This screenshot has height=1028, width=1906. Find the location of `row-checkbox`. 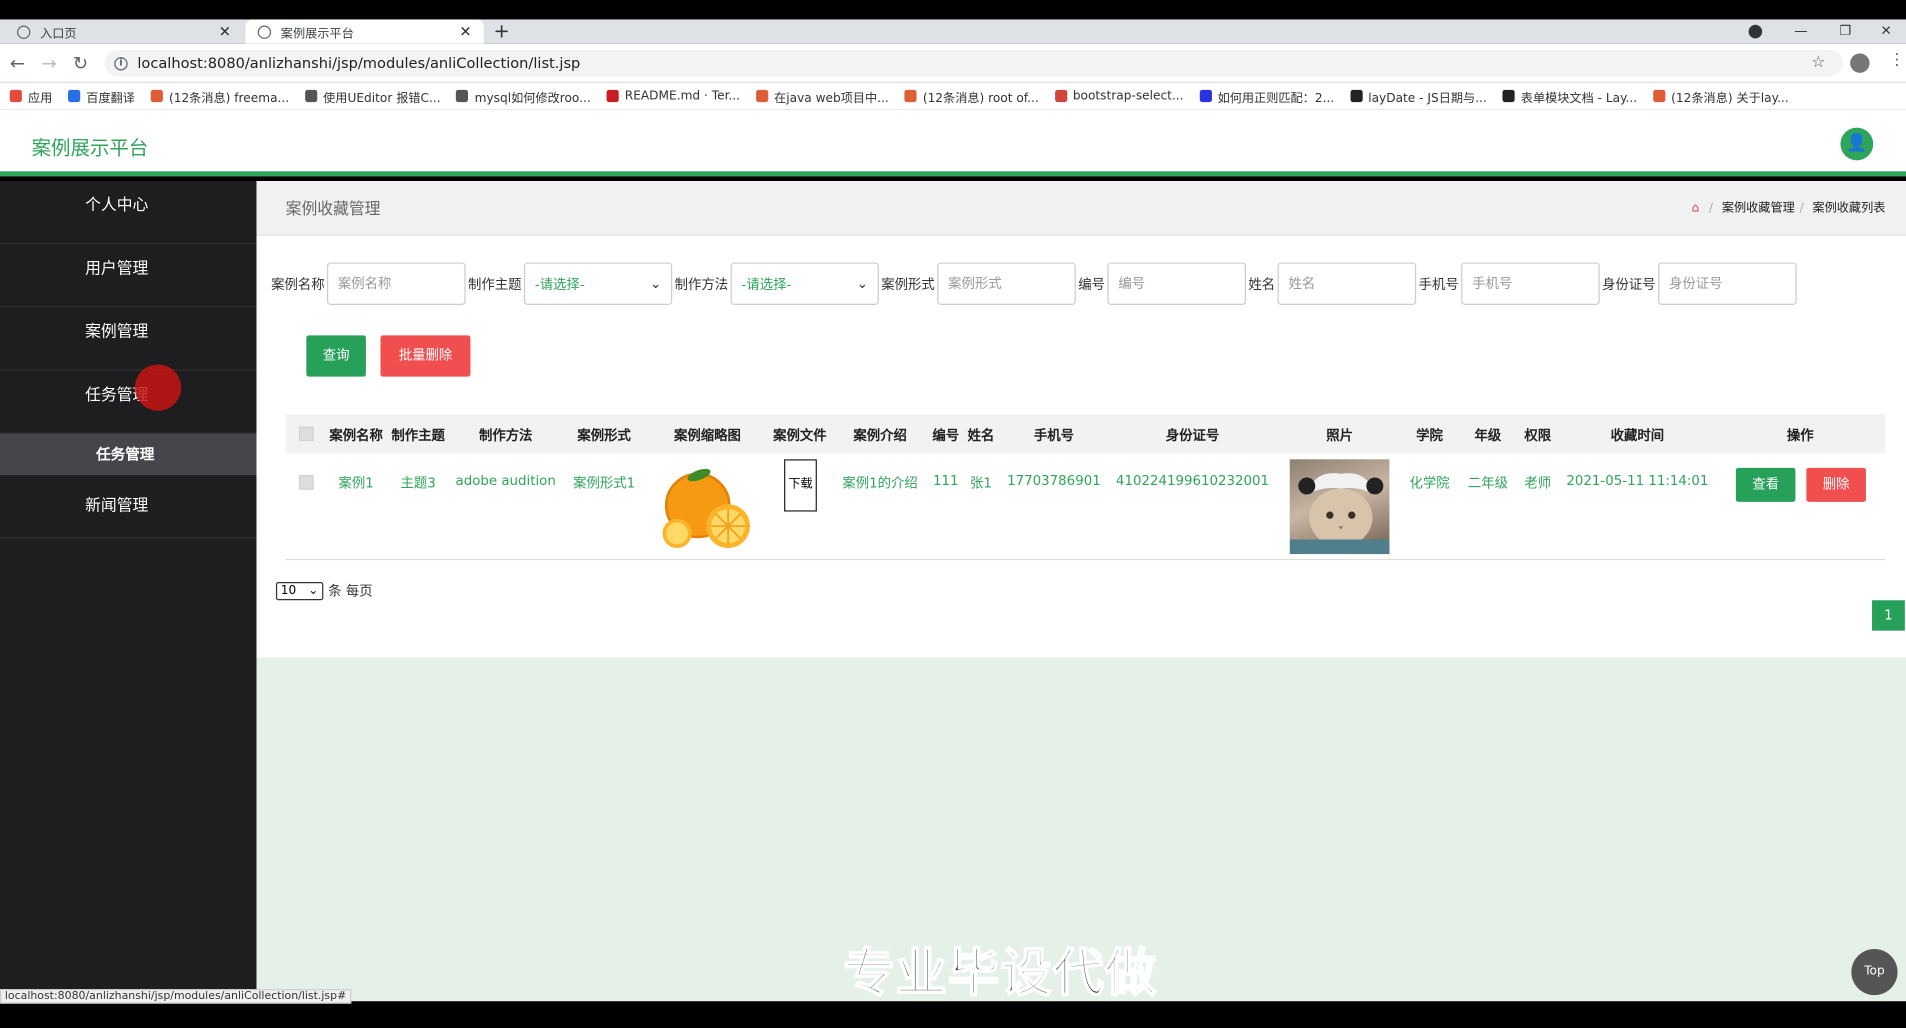

row-checkbox is located at coordinates (306, 482).